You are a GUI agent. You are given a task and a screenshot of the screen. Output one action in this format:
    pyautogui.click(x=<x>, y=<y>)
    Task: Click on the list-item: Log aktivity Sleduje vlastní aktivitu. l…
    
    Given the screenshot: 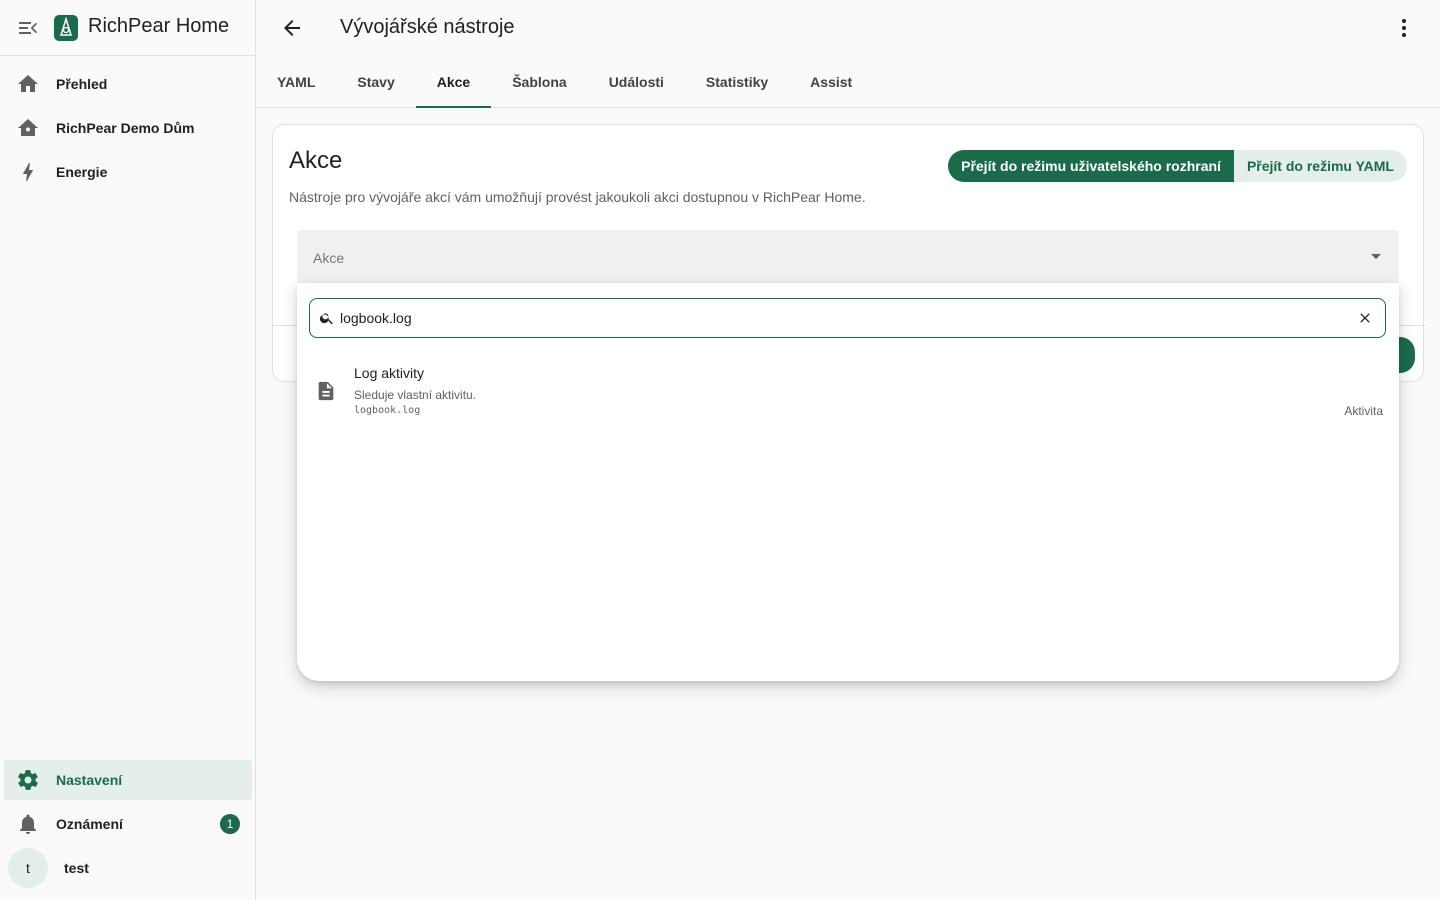 What is the action you would take?
    pyautogui.click(x=848, y=391)
    